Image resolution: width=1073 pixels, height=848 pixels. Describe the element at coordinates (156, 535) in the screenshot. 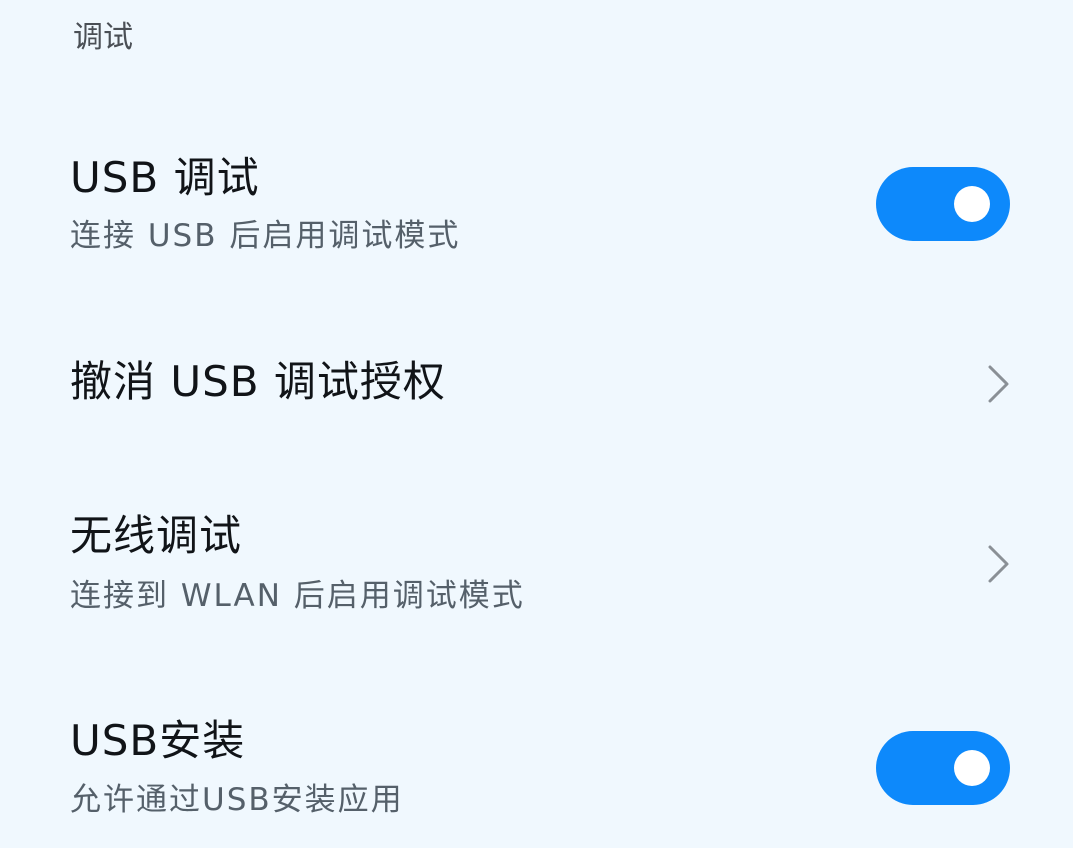

I see `setting-title: 无线调试` at that location.